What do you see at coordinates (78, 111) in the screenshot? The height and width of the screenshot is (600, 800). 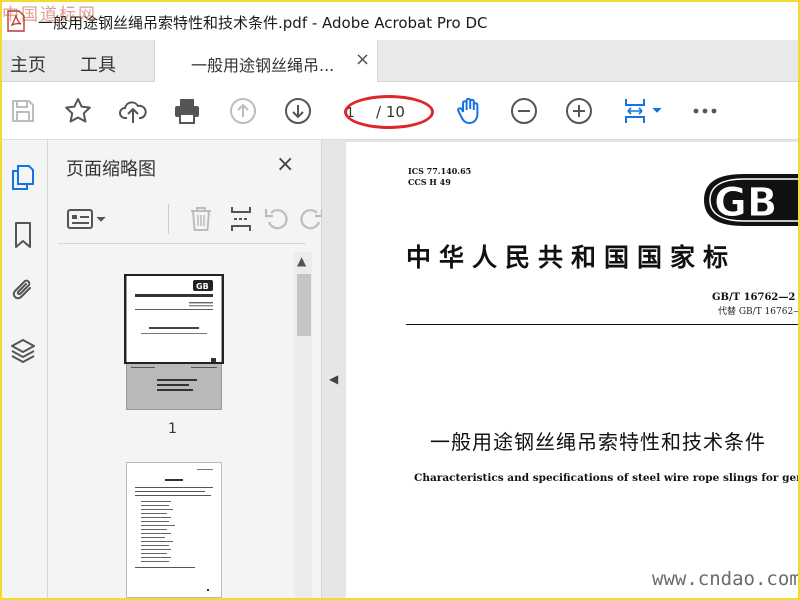 I see `star-icon` at bounding box center [78, 111].